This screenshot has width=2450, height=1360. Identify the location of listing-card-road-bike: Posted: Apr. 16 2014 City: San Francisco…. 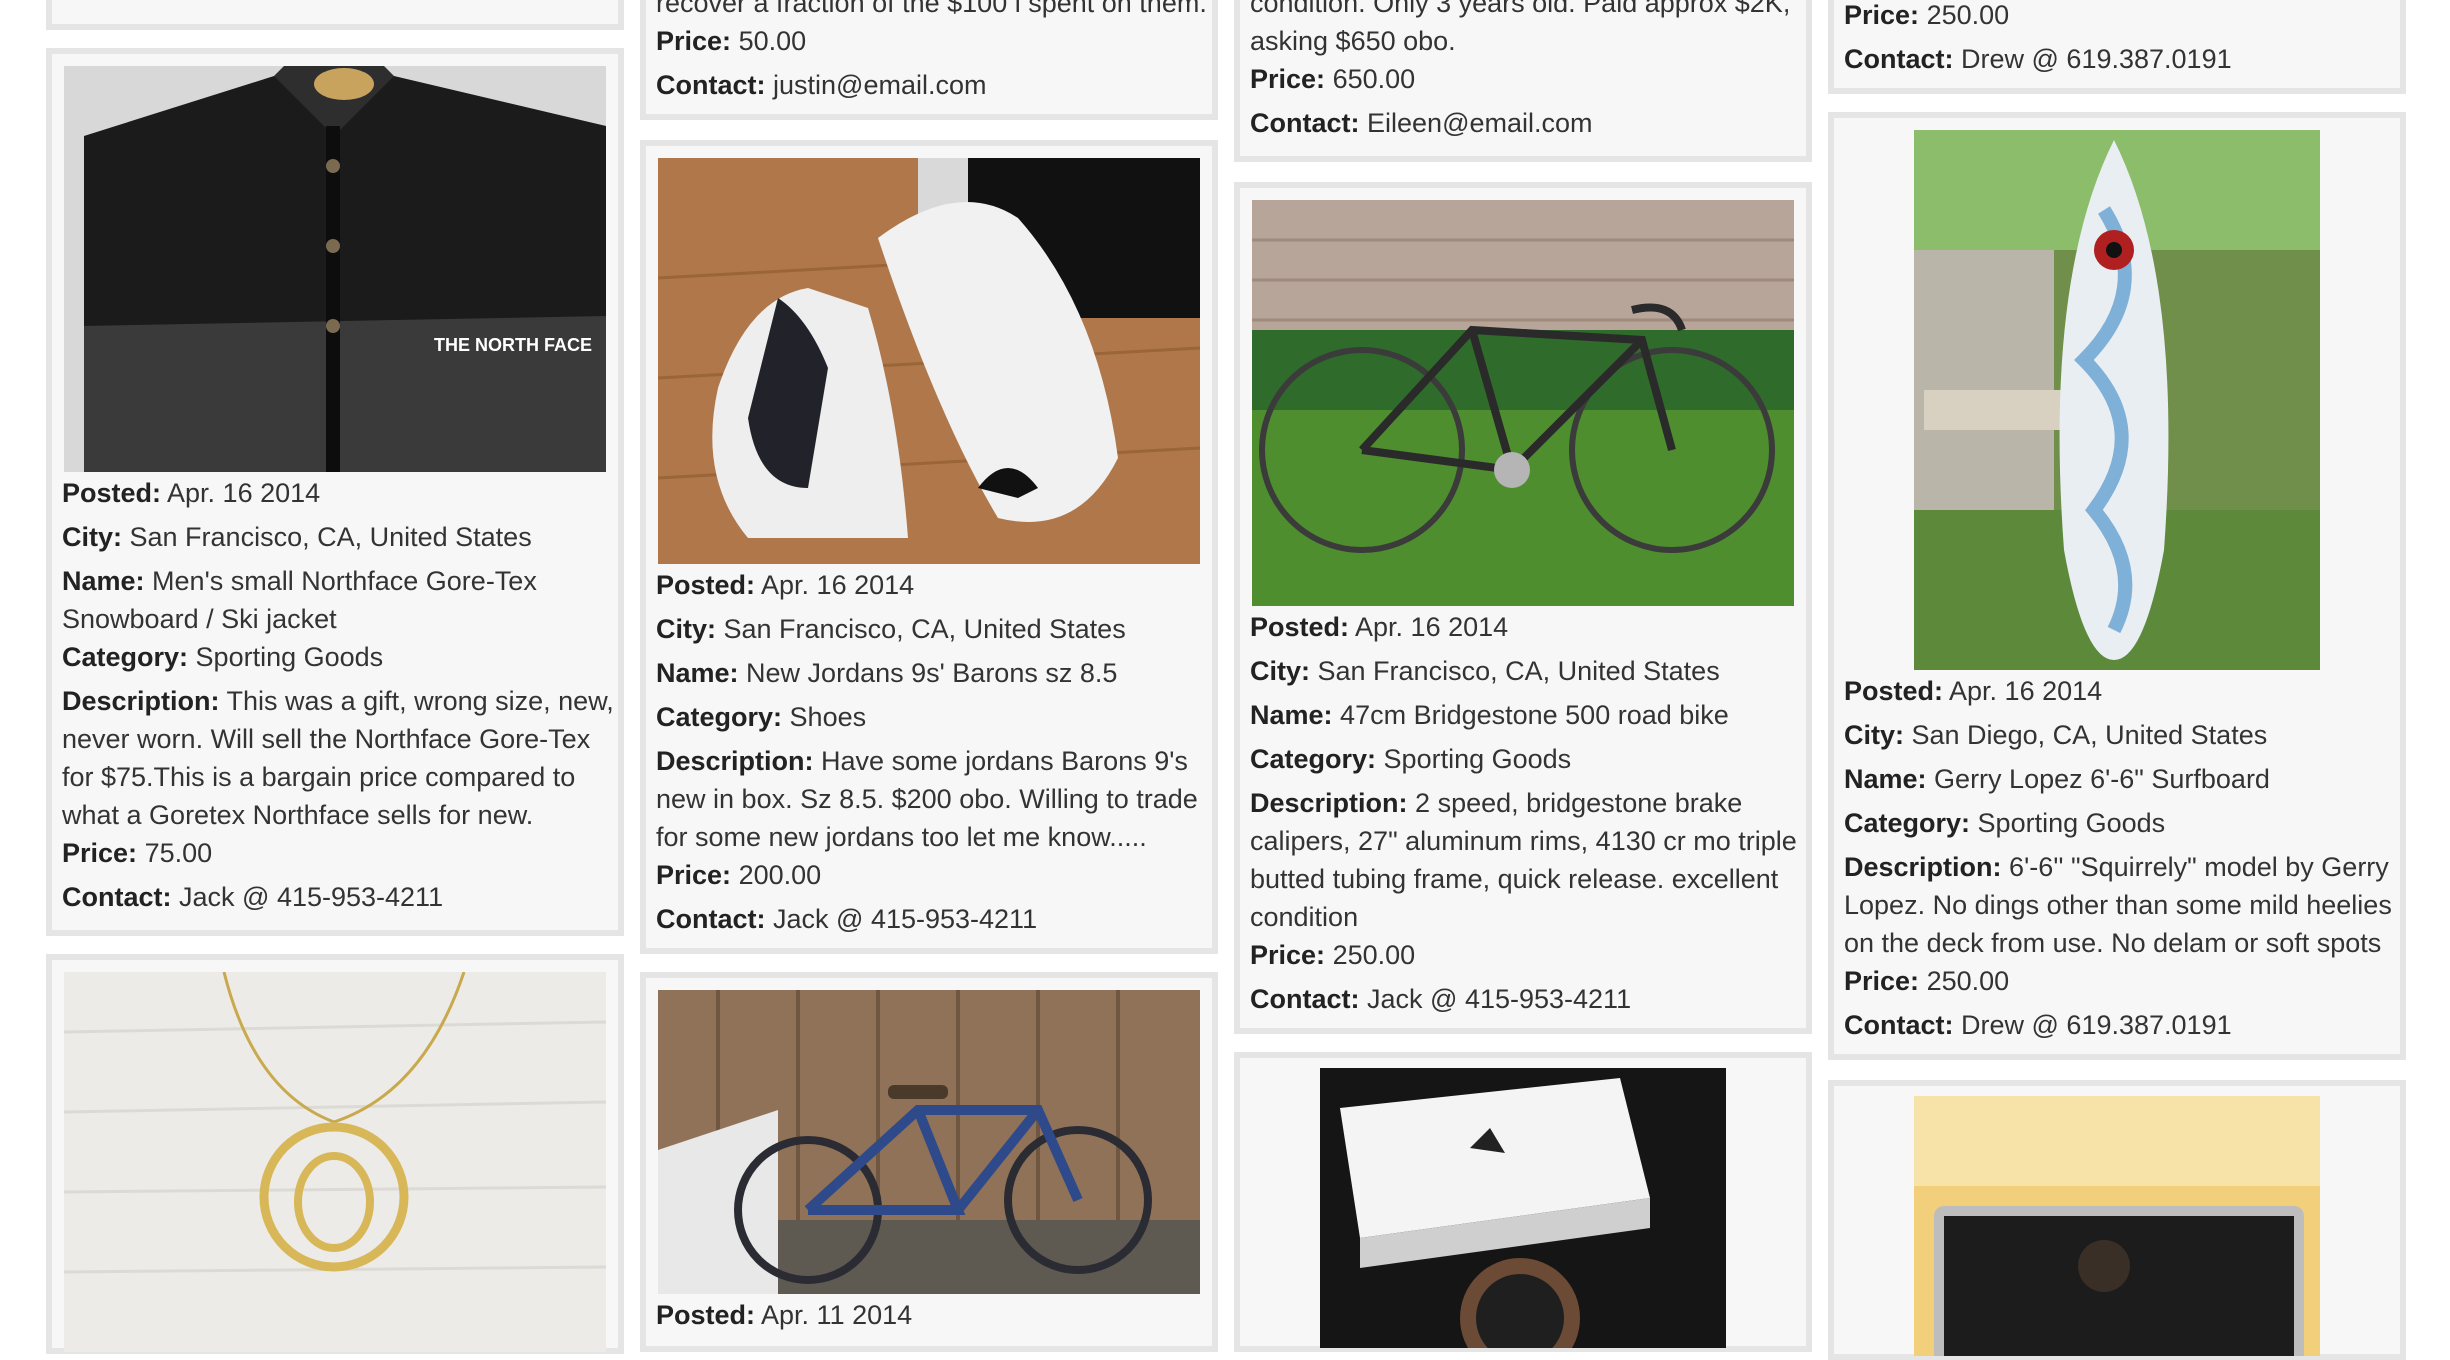
(1523, 608).